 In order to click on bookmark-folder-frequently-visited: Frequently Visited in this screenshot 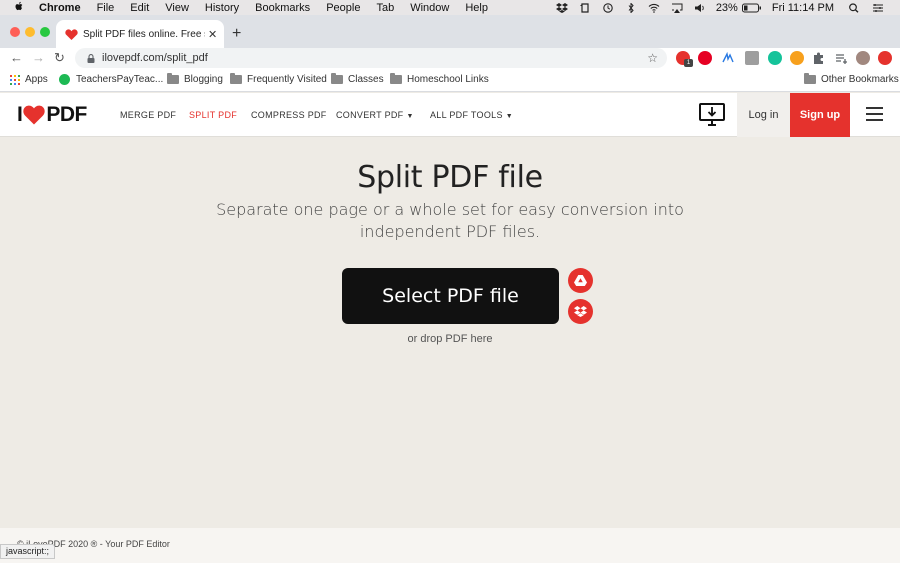, I will do `click(278, 79)`.